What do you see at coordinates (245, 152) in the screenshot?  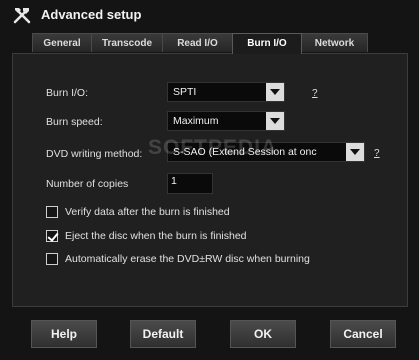 I see `dvd-writing-method-value: S-SAO (Extend Session at onc` at bounding box center [245, 152].